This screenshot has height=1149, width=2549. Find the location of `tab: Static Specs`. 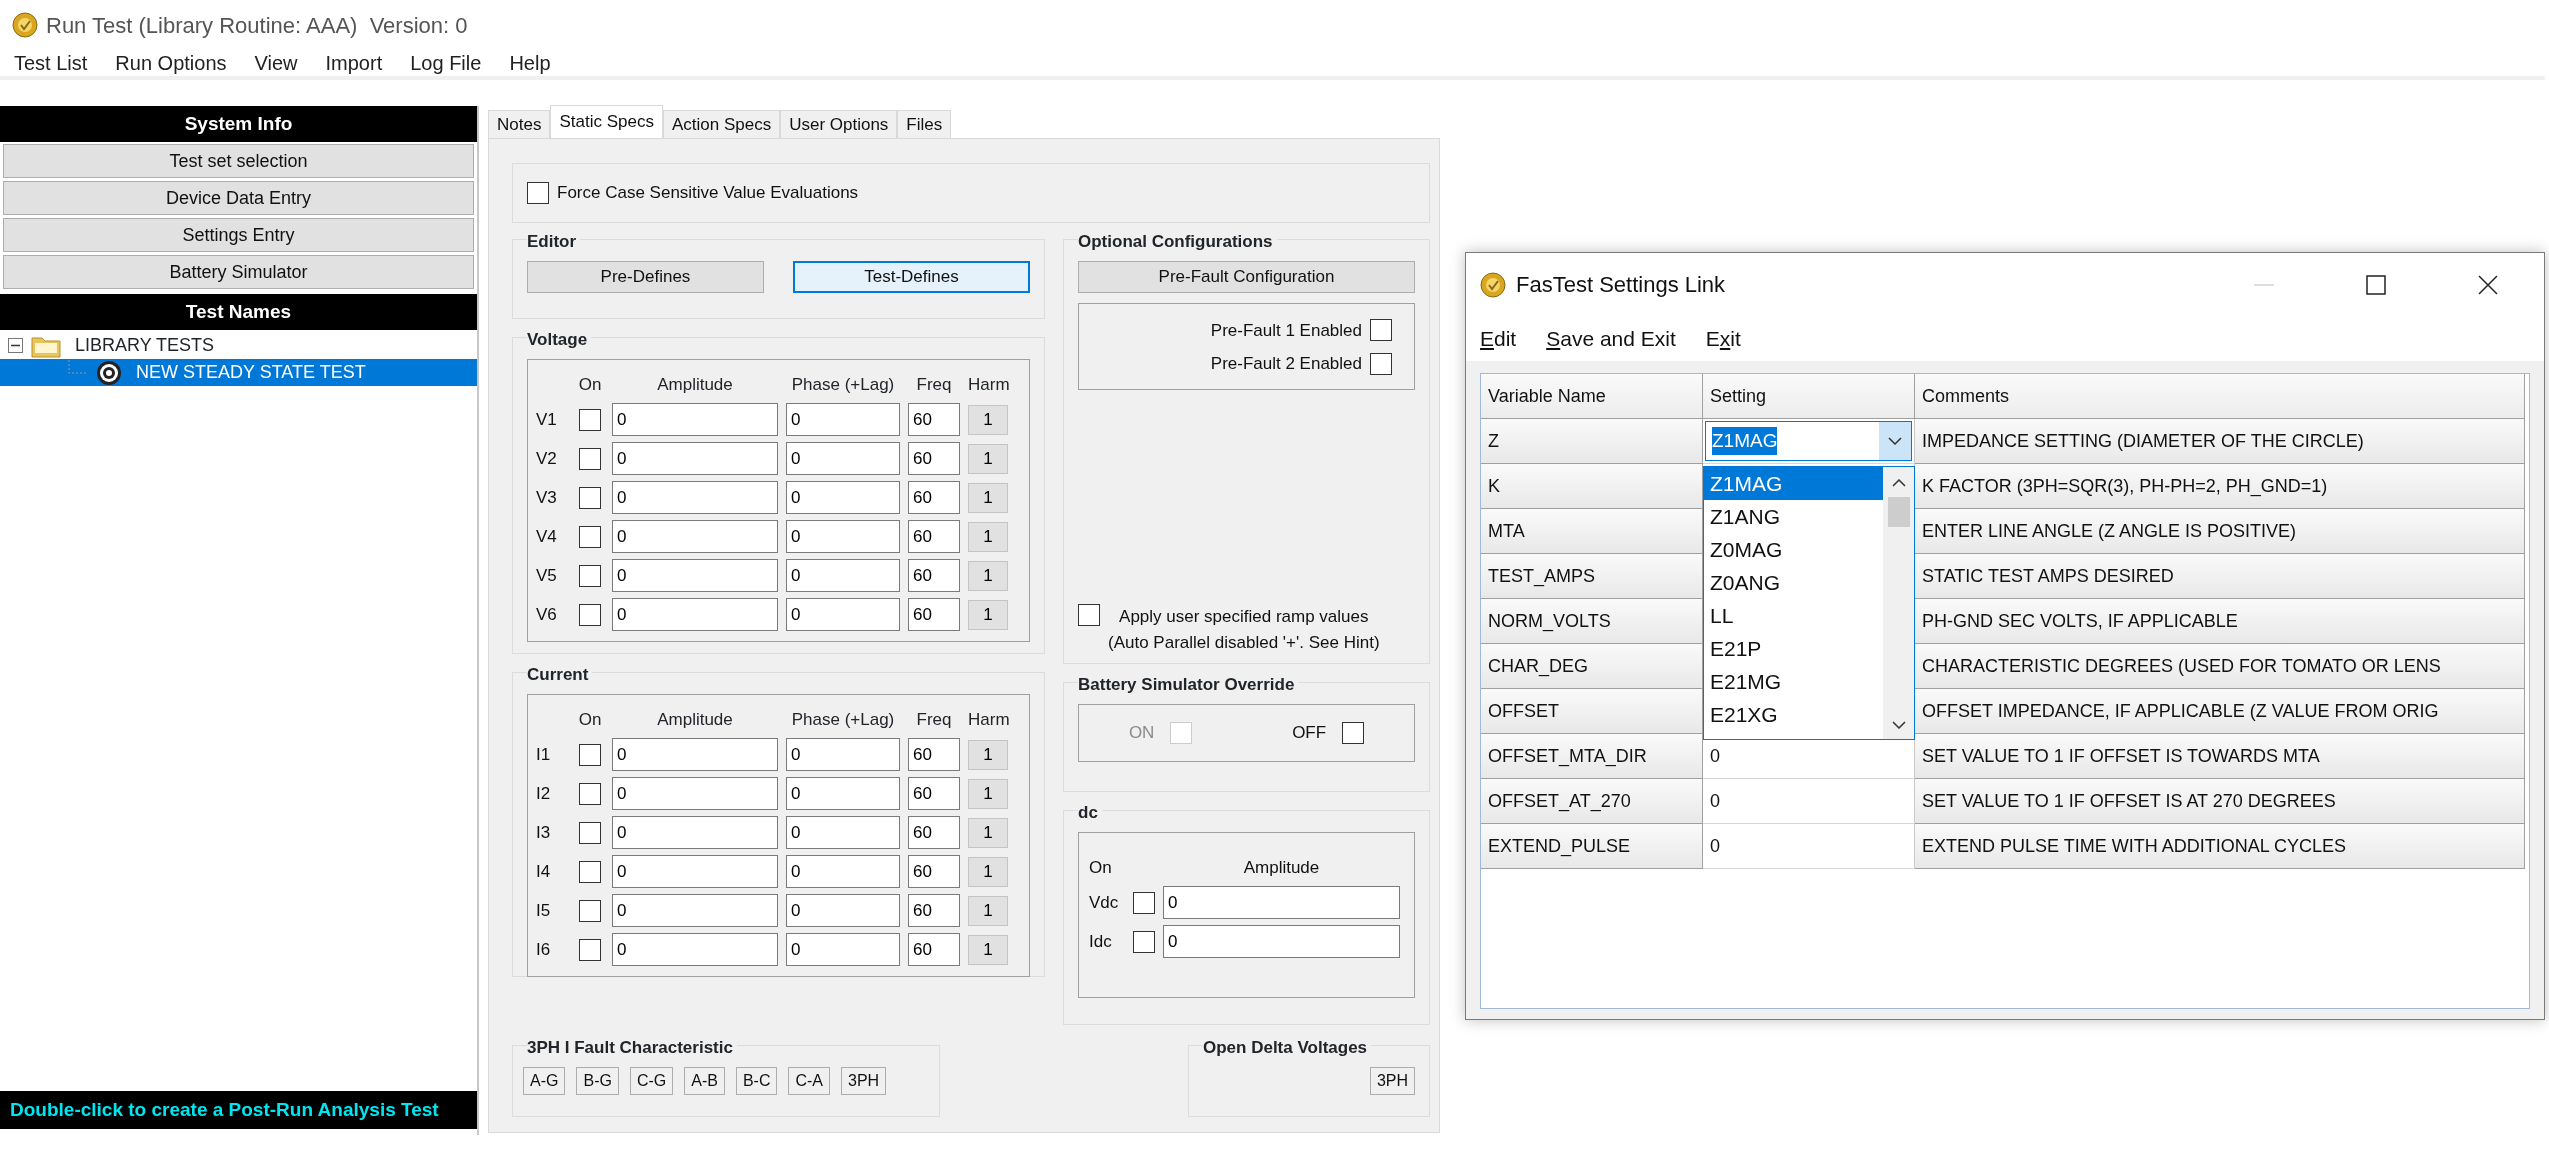

tab: Static Specs is located at coordinates (606, 121).